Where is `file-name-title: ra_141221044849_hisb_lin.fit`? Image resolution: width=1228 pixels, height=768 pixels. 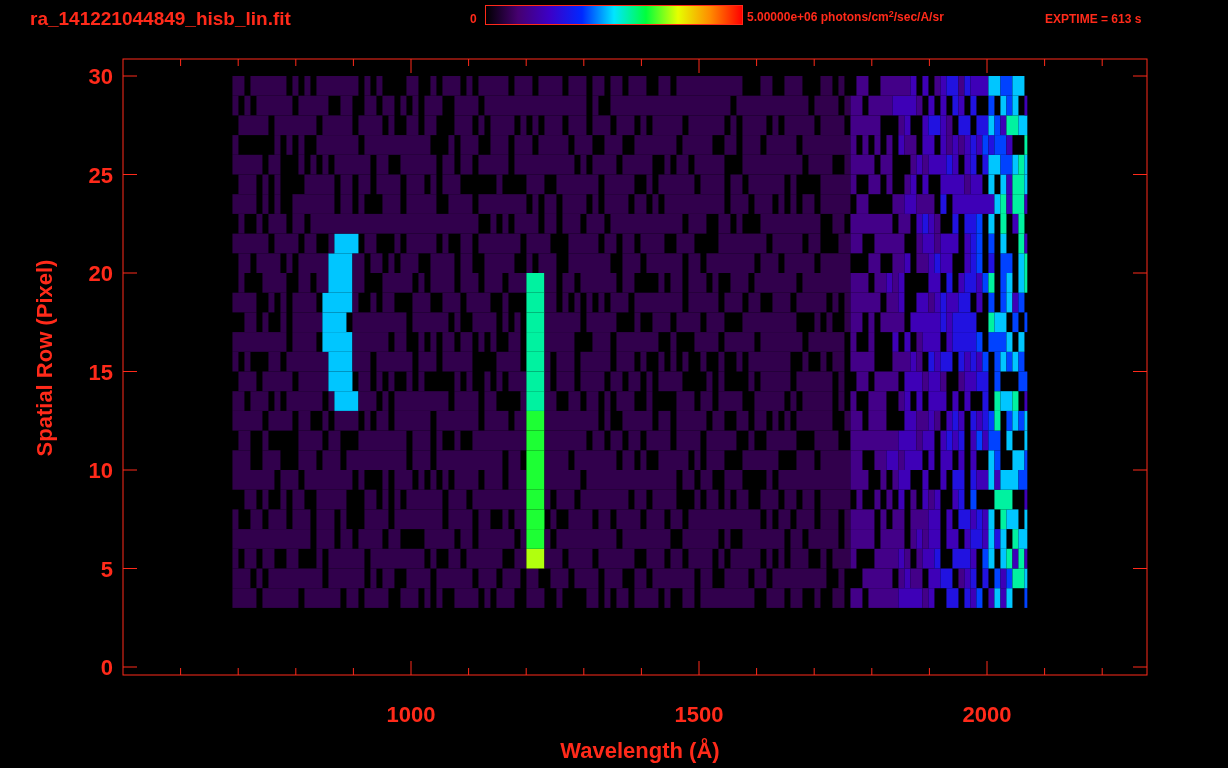 file-name-title: ra_141221044849_hisb_lin.fit is located at coordinates (160, 19).